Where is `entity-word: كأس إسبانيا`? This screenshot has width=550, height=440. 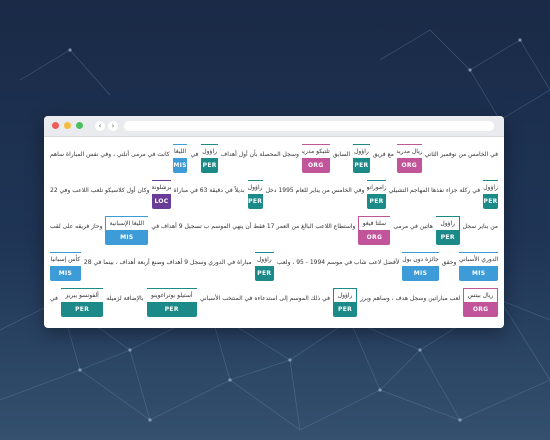 entity-word: كأس إسبانيا is located at coordinates (65, 259).